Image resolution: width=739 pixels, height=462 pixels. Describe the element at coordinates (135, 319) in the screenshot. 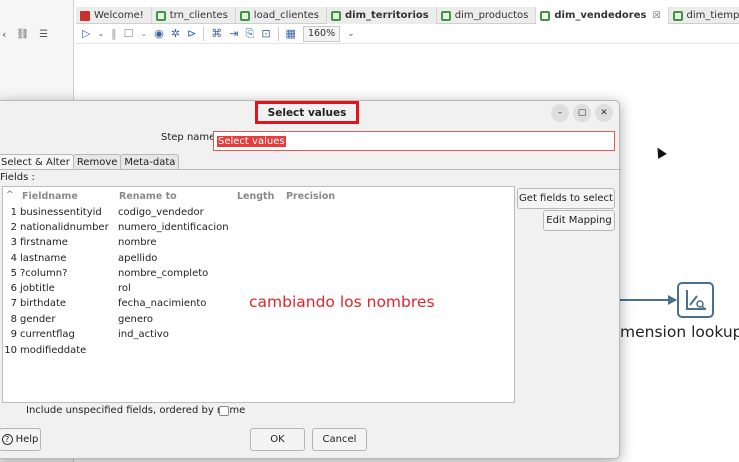

I see `rename-cell: genero` at that location.